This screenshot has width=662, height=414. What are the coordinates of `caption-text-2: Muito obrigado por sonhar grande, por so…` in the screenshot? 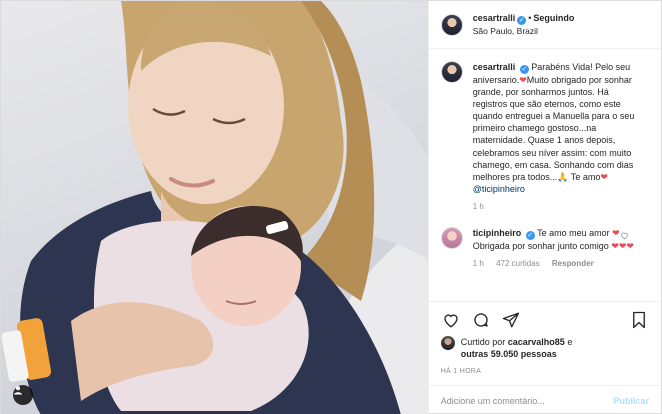 It's located at (553, 128).